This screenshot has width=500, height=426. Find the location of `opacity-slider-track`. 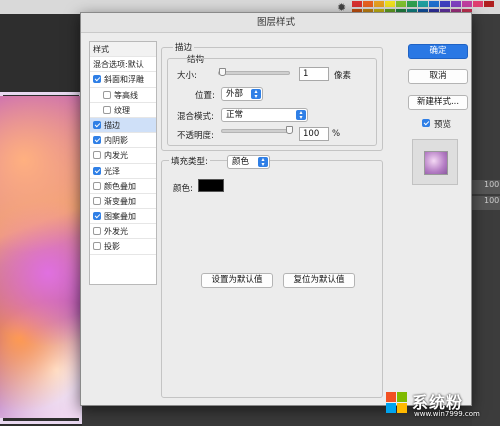

opacity-slider-track is located at coordinates (257, 131).